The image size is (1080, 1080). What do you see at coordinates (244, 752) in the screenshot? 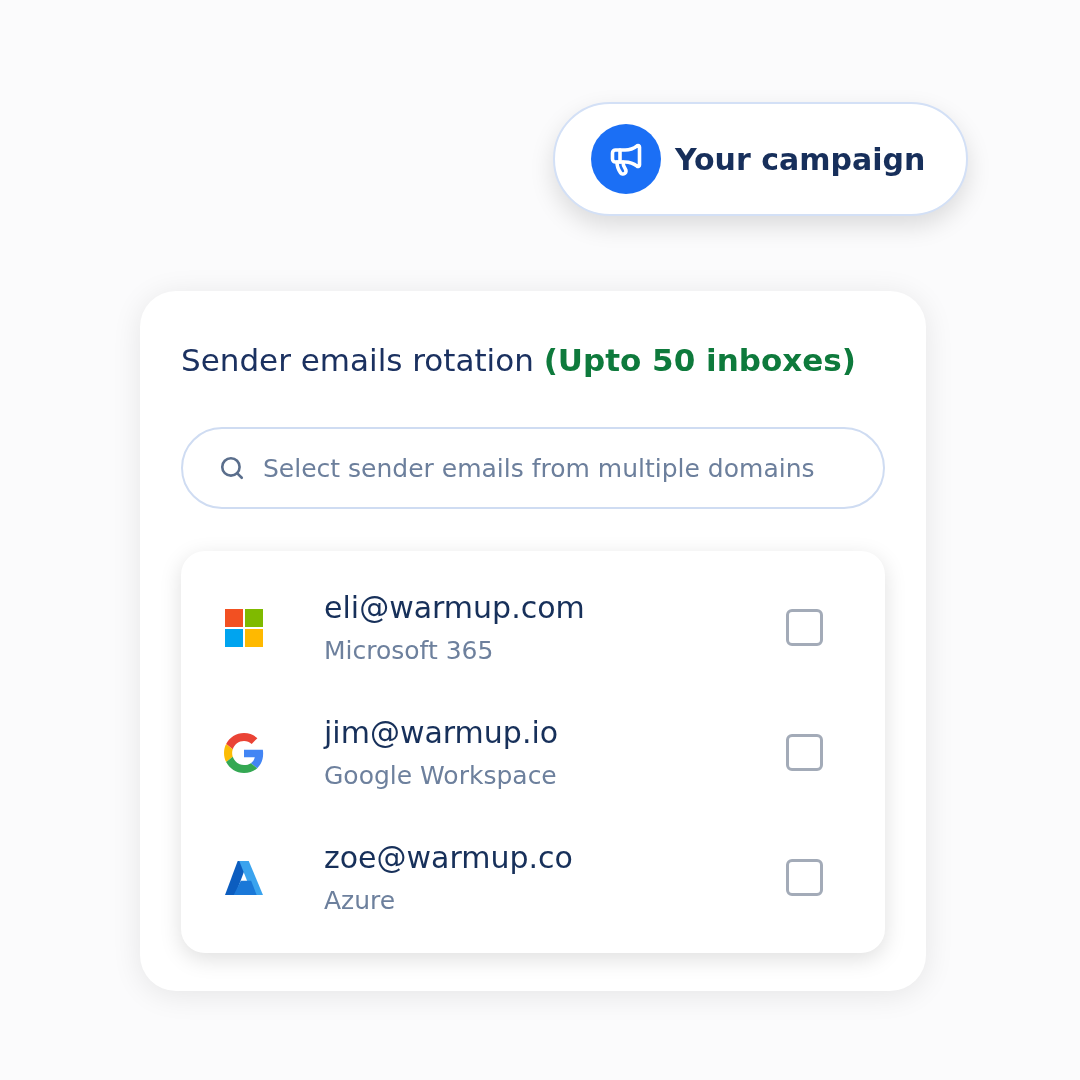
I see `google-logo-icon` at bounding box center [244, 752].